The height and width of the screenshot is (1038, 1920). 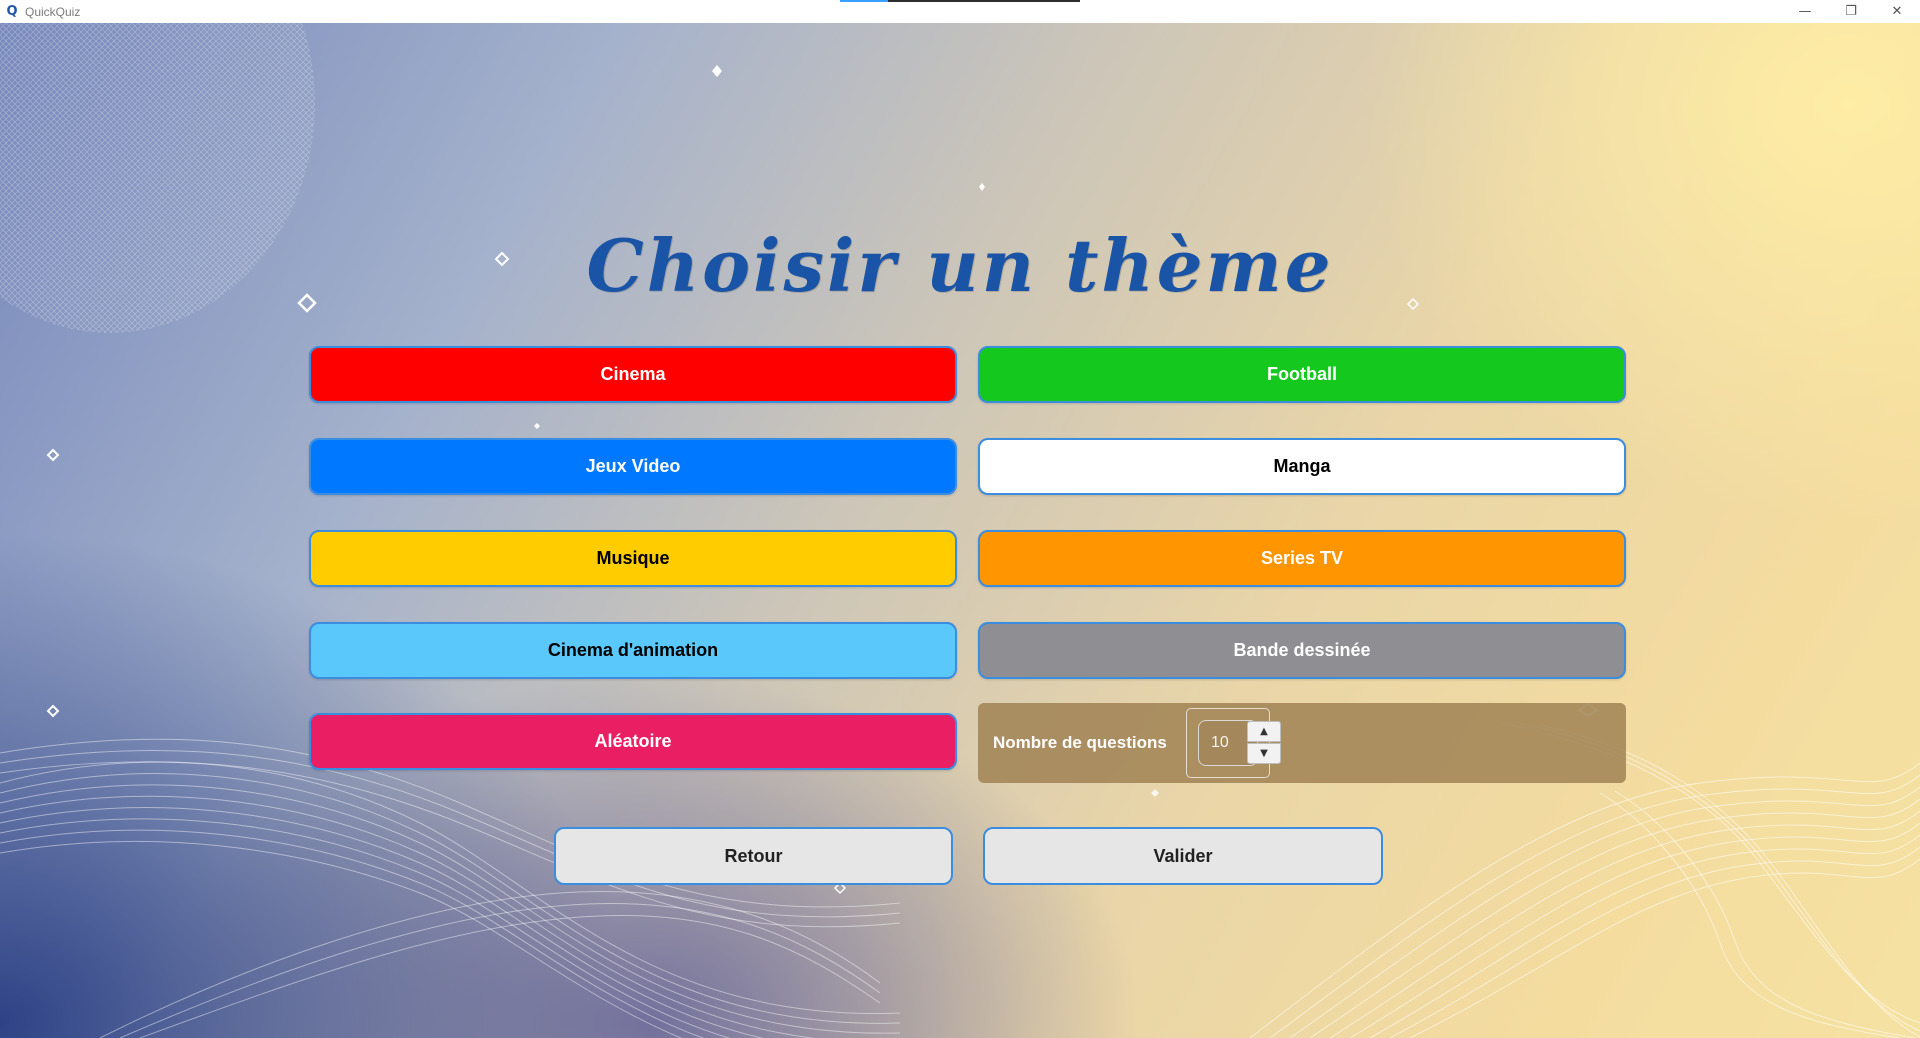 I want to click on theme-button-aleatoire: Aléatoire, so click(x=633, y=741).